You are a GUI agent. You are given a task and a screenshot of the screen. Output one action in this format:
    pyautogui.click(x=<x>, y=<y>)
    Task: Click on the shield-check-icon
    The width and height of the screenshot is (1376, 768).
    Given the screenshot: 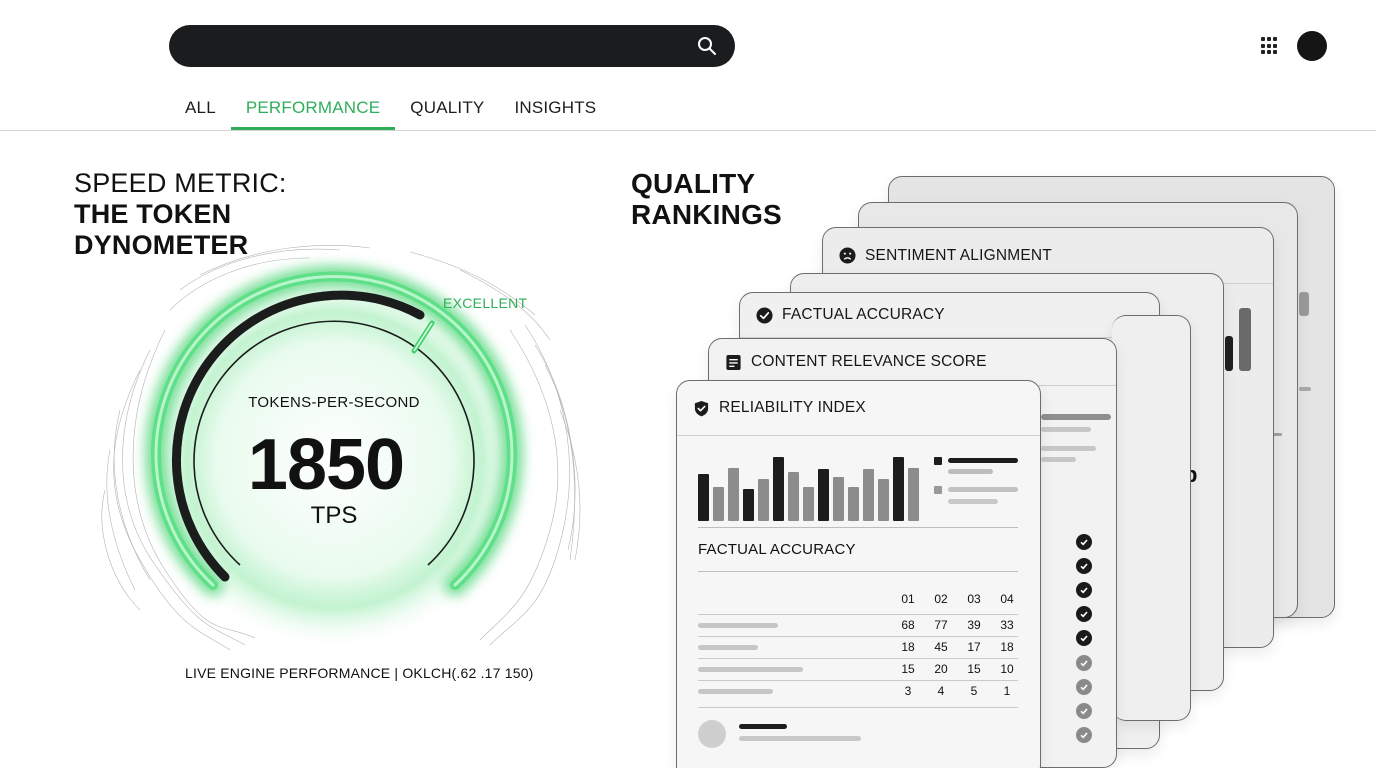 What is the action you would take?
    pyautogui.click(x=701, y=408)
    